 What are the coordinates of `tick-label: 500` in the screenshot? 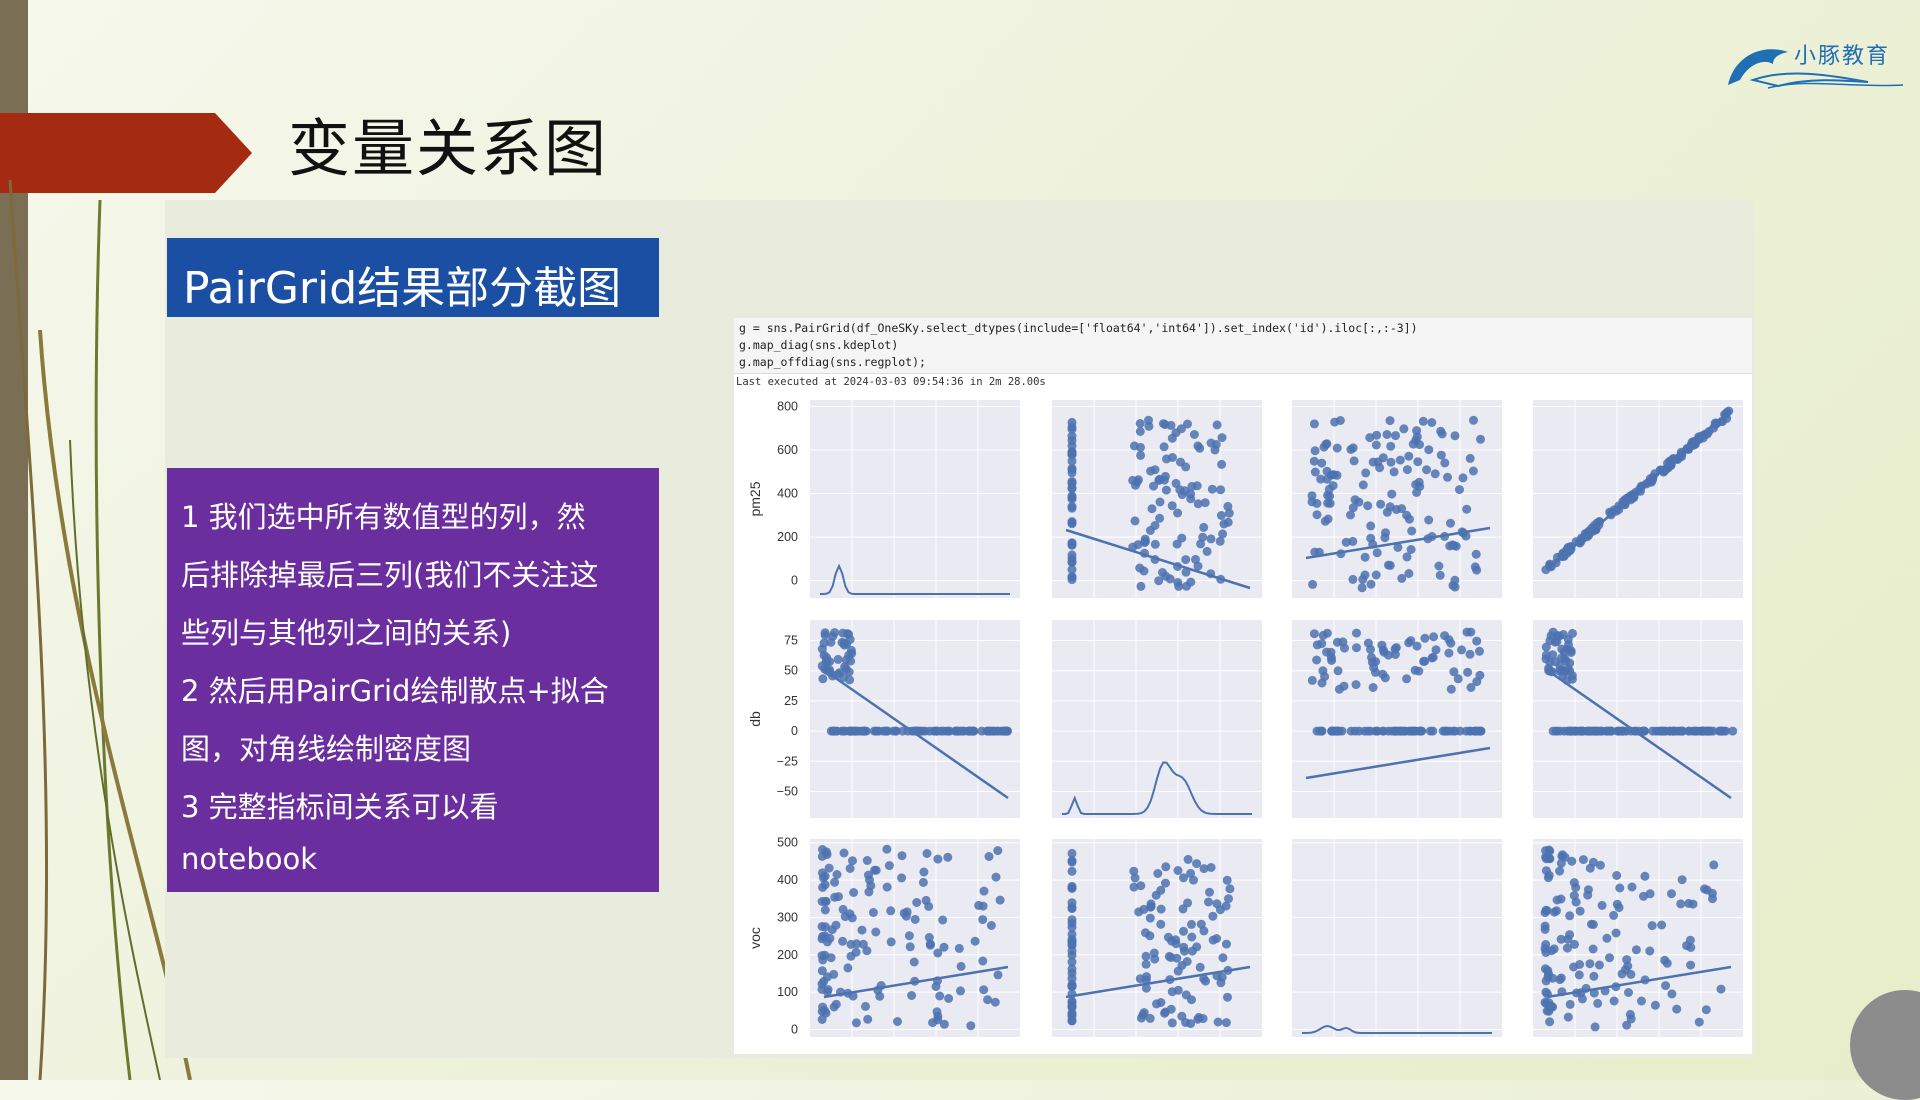 It's located at (787, 843).